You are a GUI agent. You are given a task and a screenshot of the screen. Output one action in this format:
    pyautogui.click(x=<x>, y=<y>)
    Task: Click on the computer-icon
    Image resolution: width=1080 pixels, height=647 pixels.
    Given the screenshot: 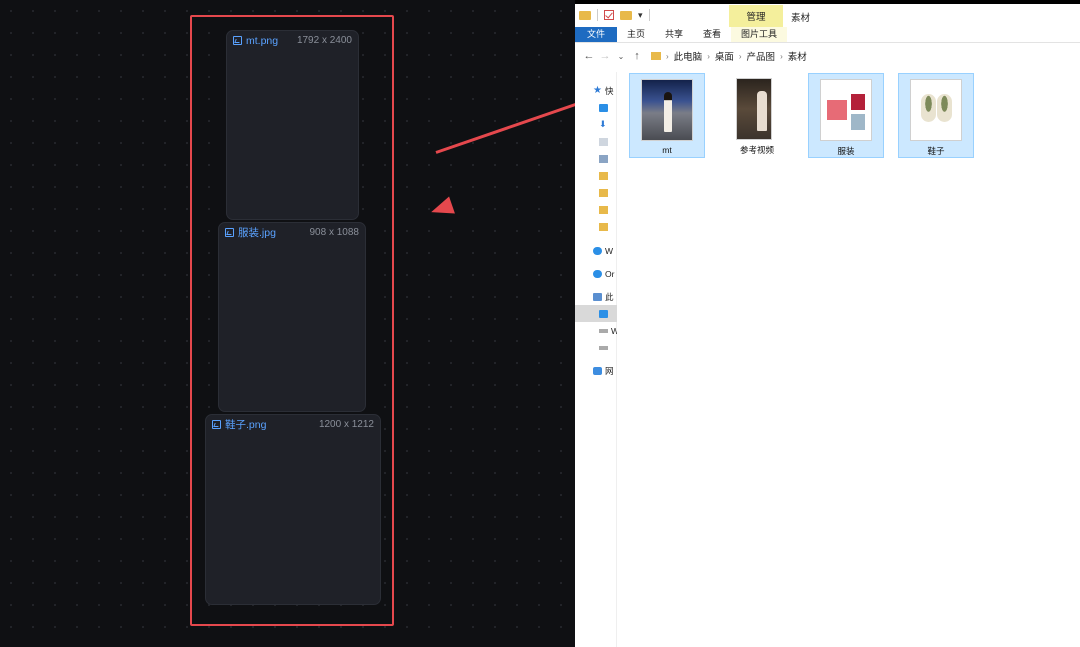 What is the action you would take?
    pyautogui.click(x=597, y=296)
    